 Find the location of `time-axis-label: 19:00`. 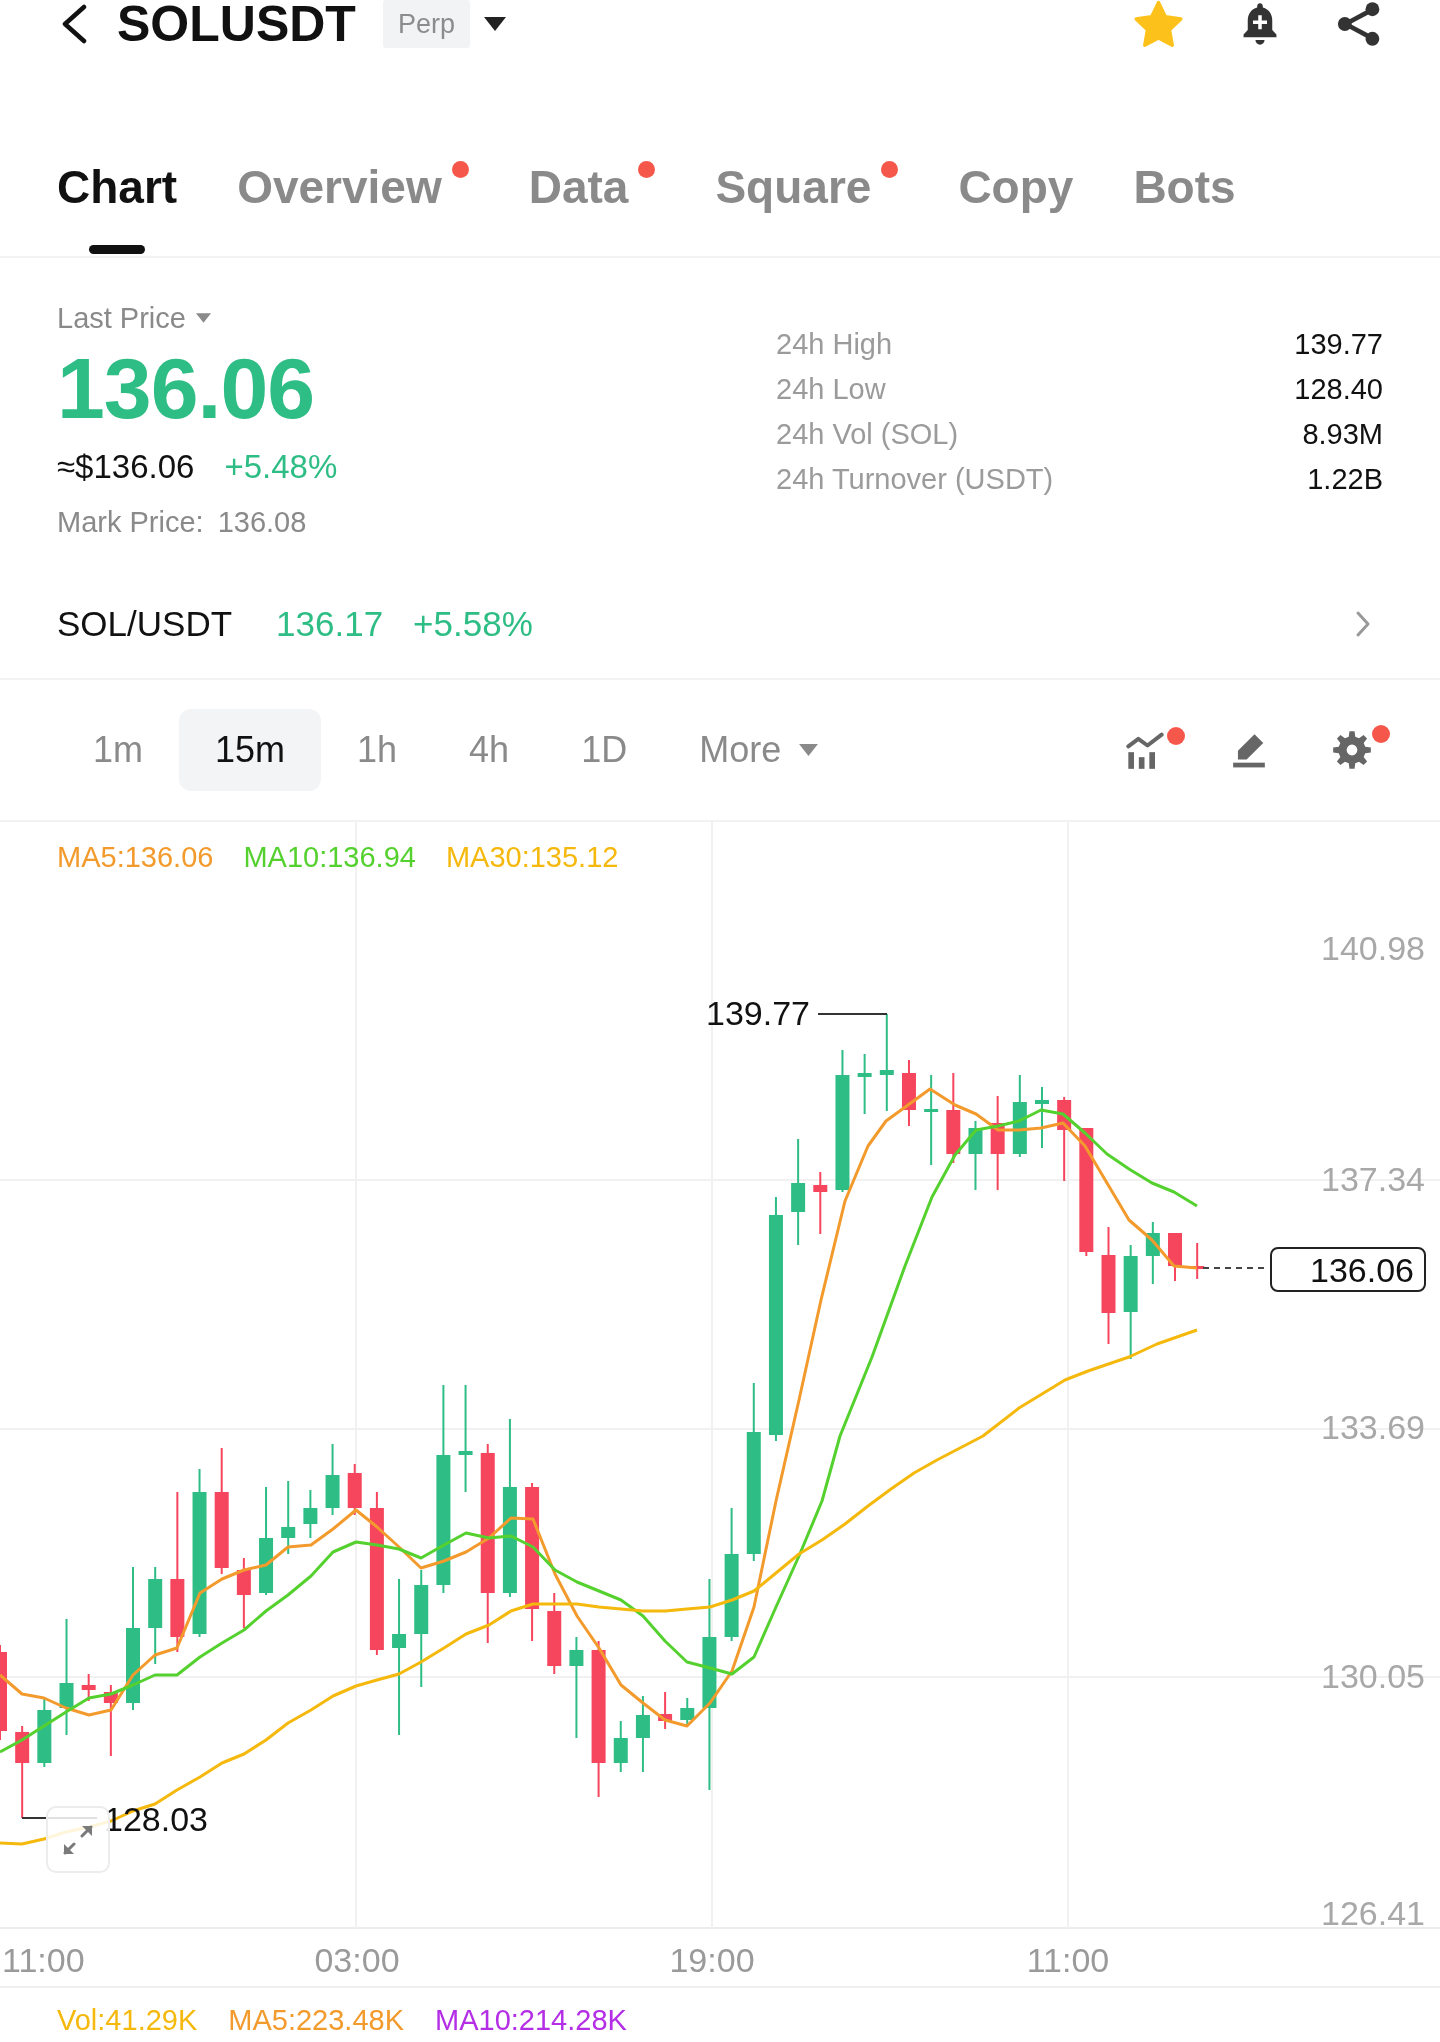

time-axis-label: 19:00 is located at coordinates (712, 1960).